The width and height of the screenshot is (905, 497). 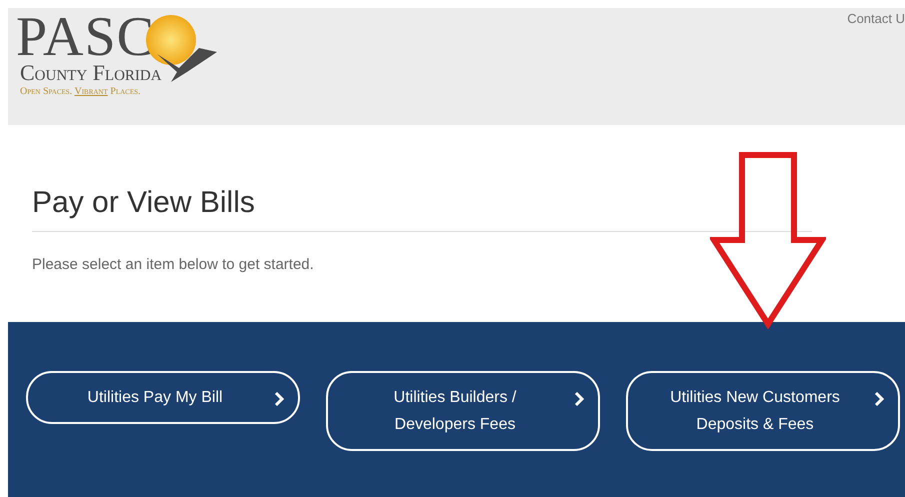 I want to click on option-button: Utilities New Customers Deposits & Fees, so click(x=763, y=411).